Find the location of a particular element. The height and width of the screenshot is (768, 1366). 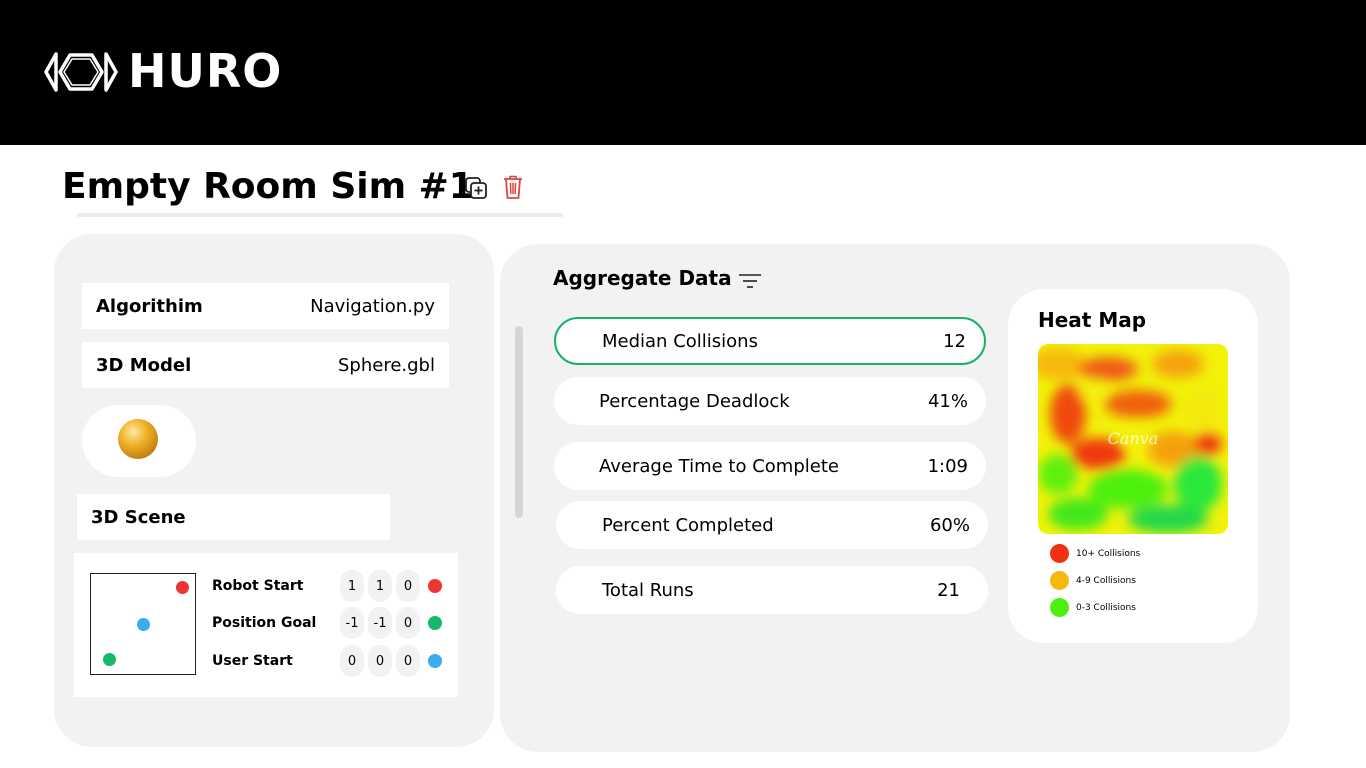

coord-x: -1 is located at coordinates (352, 623).